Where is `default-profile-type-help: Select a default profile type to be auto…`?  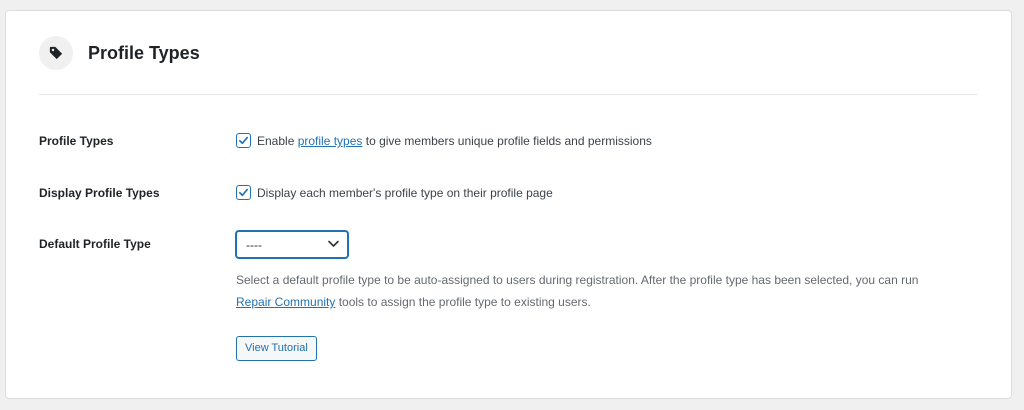
default-profile-type-help: Select a default profile type to be auto… is located at coordinates (606, 291).